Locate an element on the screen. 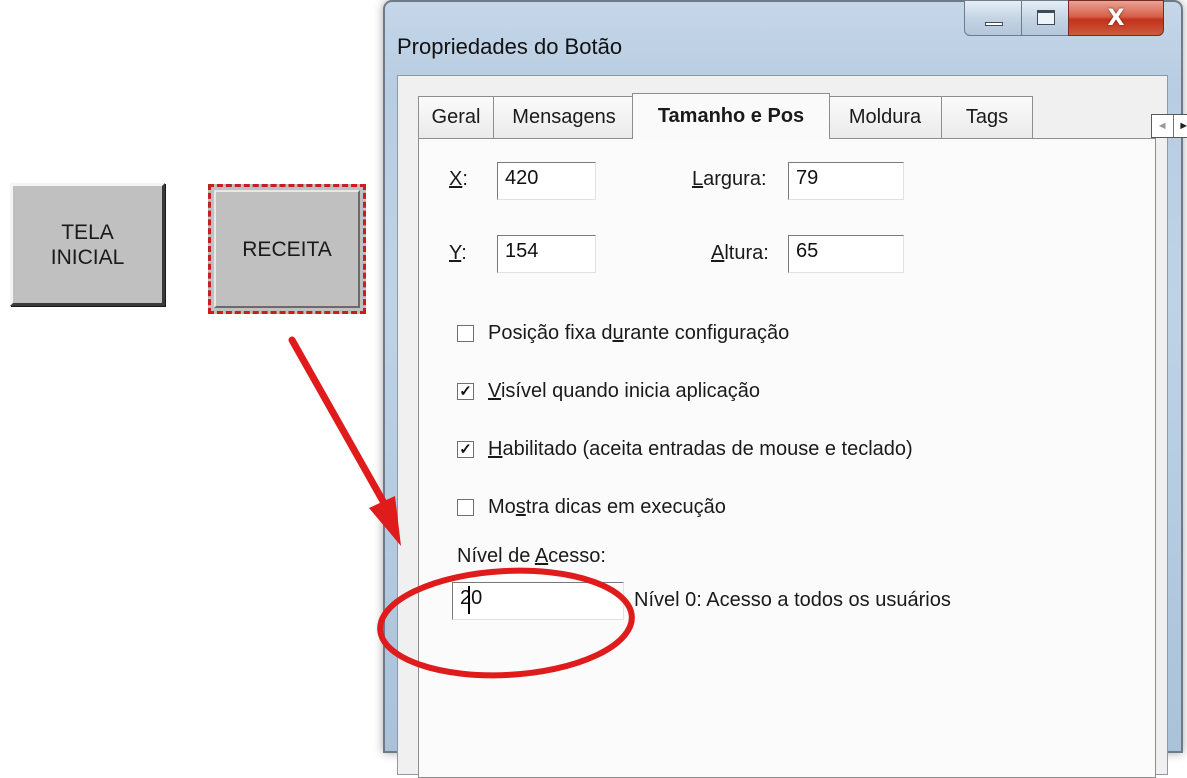 The image size is (1187, 778). minimize-icon is located at coordinates (994, 24).